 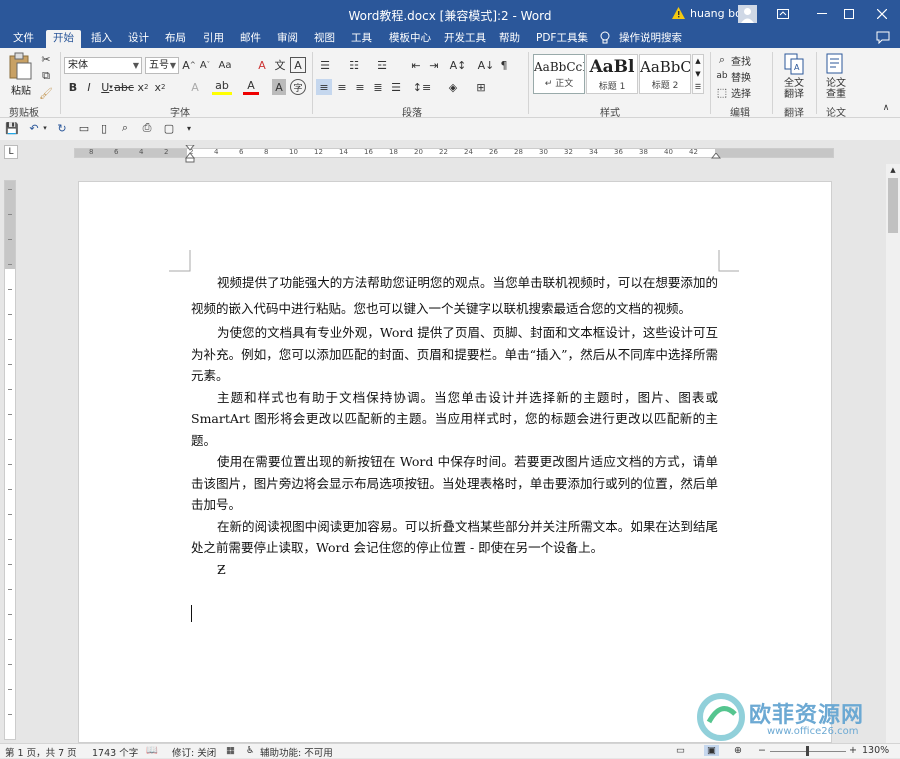 What do you see at coordinates (46, 93) in the screenshot?
I see `format-painter-icon: 🖌` at bounding box center [46, 93].